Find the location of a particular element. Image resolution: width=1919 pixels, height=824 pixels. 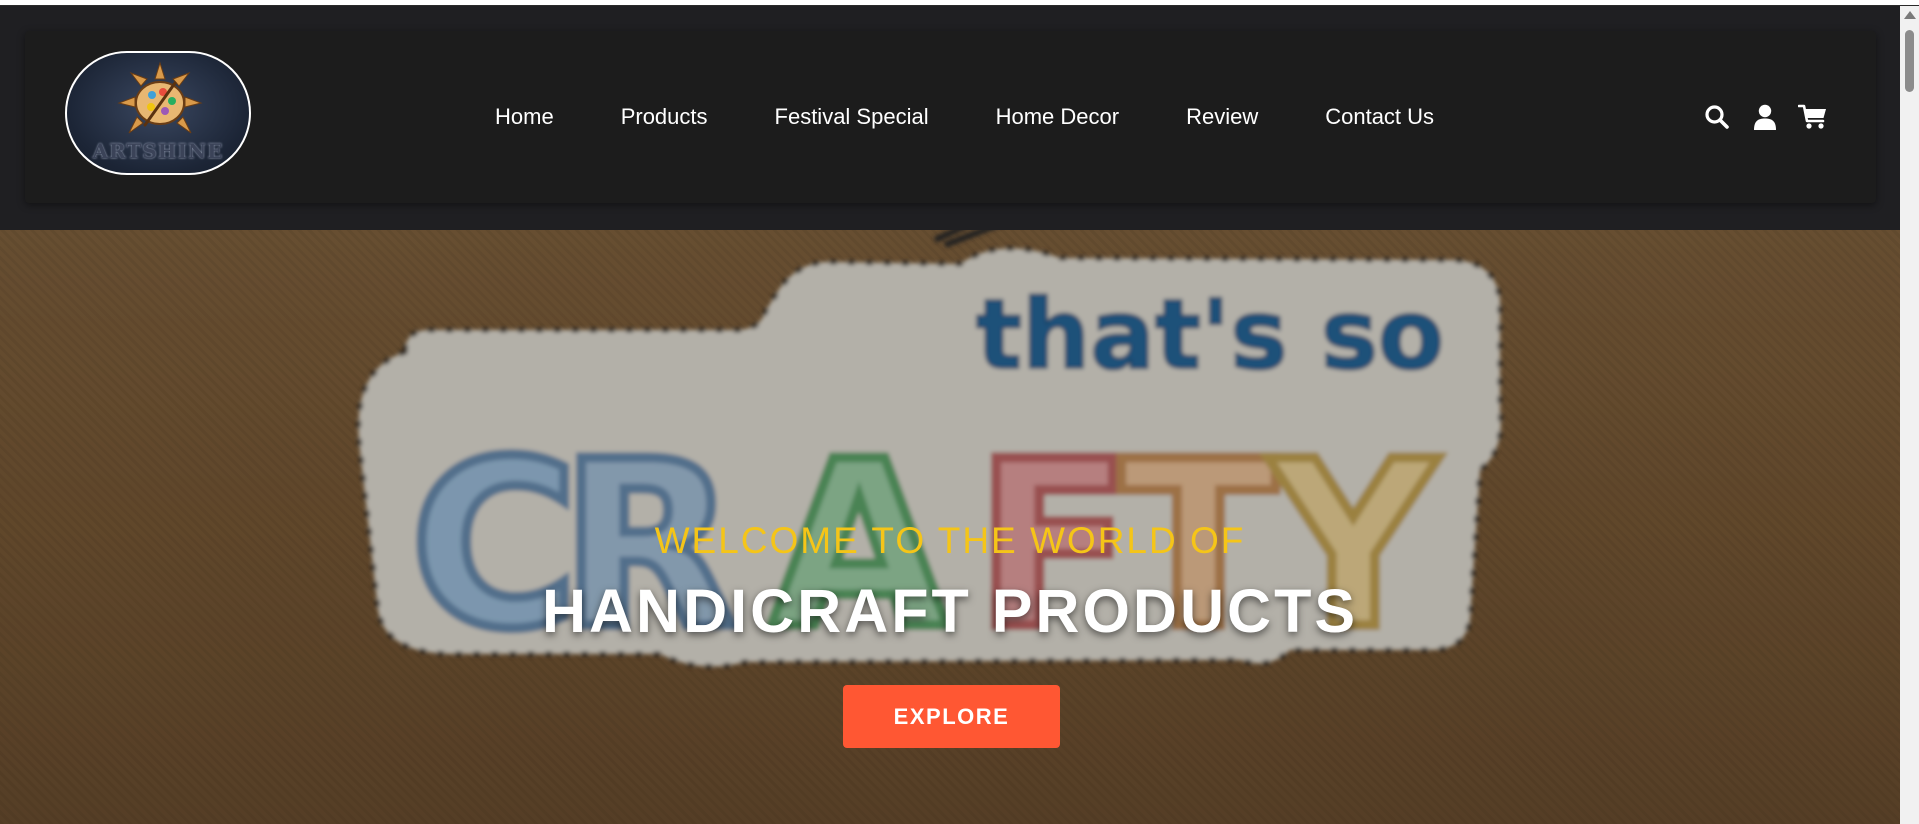

nav-icons is located at coordinates (1765, 117).